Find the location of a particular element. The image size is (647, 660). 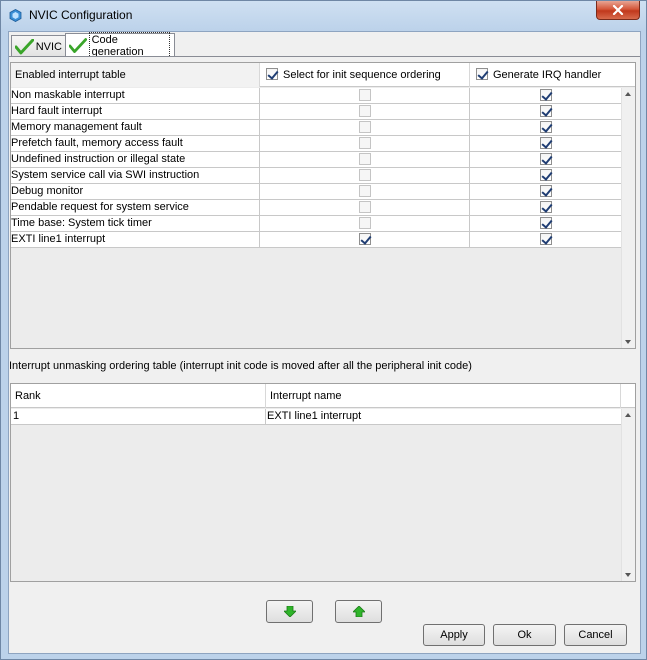

select-all-init-order-checkbox is located at coordinates (272, 74).